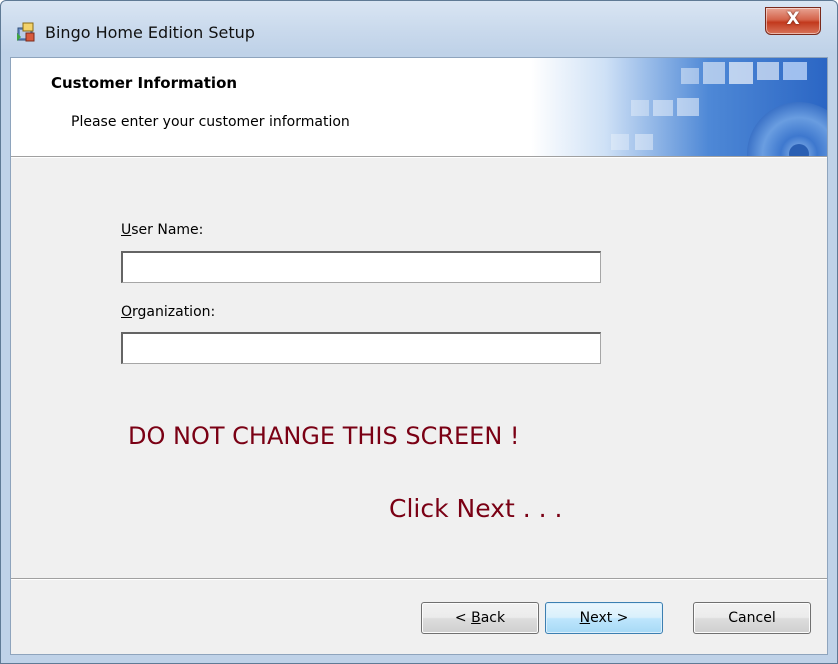 Image resolution: width=838 pixels, height=664 pixels. What do you see at coordinates (604, 618) in the screenshot?
I see `next-button: Next >` at bounding box center [604, 618].